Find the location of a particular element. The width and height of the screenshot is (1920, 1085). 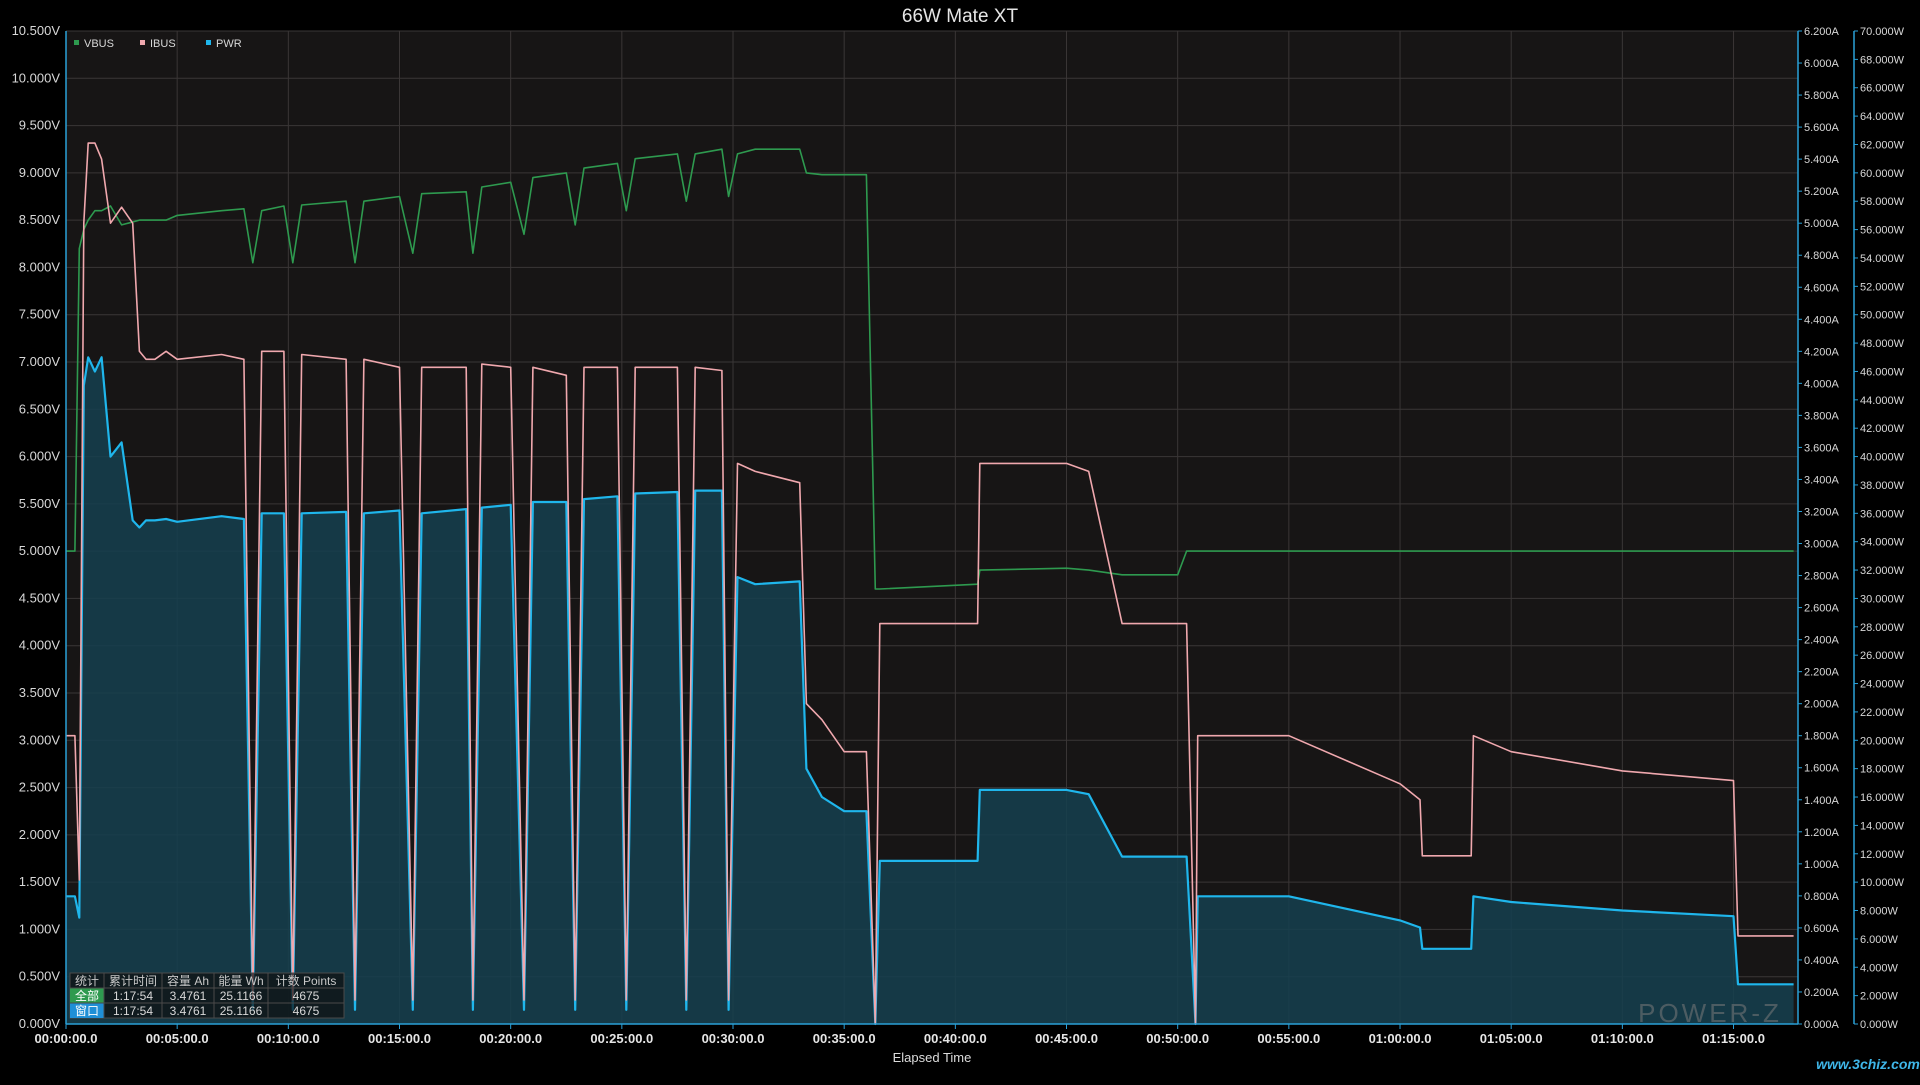

voltage-tick-label: 9.000V is located at coordinates (40, 172).